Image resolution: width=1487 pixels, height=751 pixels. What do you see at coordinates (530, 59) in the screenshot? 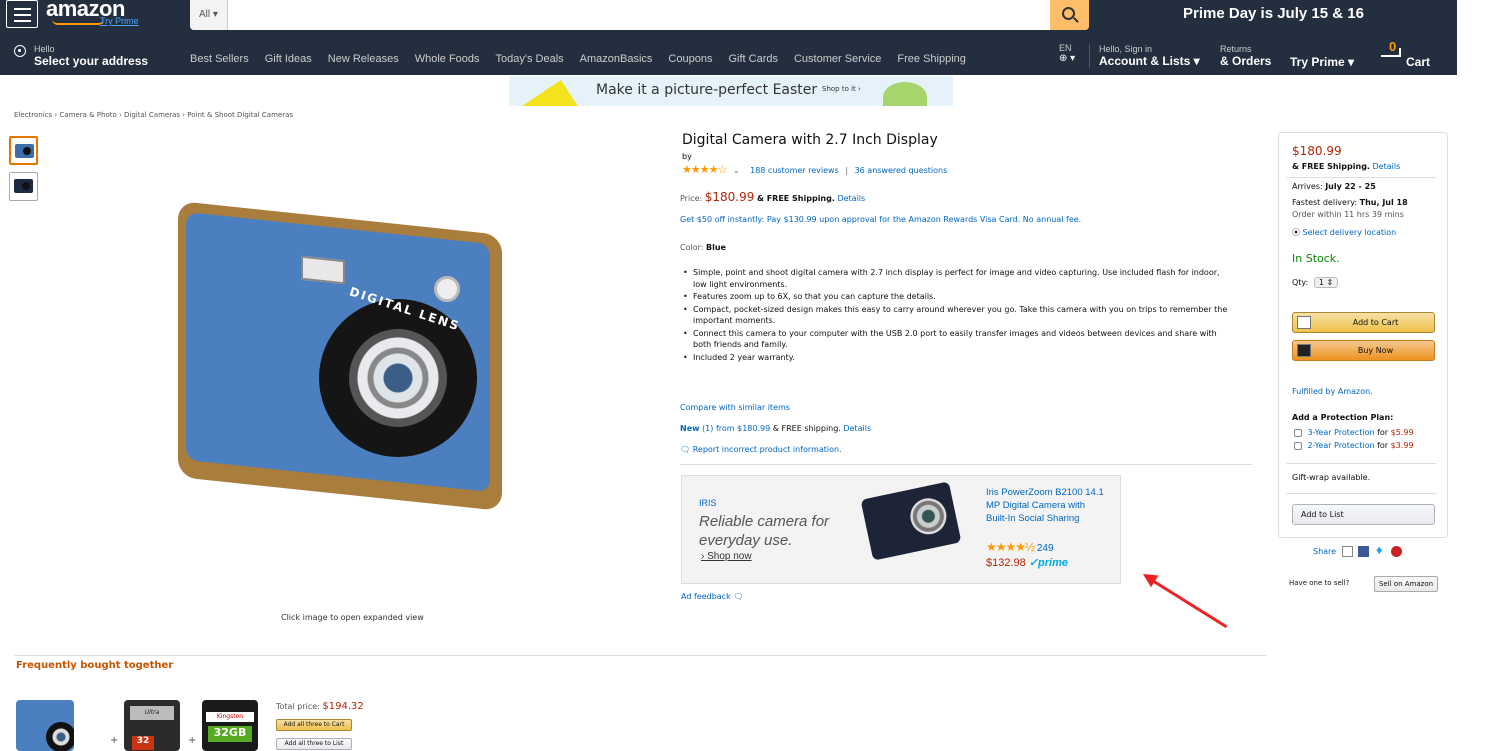
I see `nav-link-todays-deals: Today's Deals` at bounding box center [530, 59].